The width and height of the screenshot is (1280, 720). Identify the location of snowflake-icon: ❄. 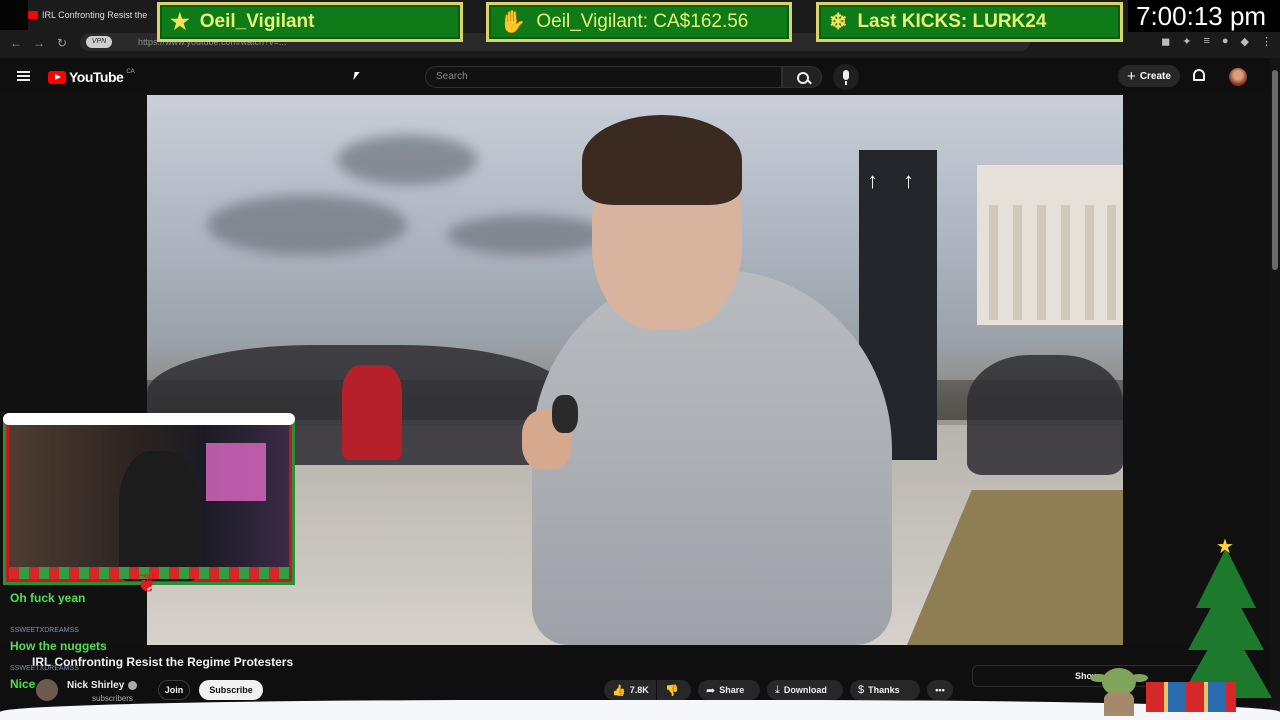
(838, 21).